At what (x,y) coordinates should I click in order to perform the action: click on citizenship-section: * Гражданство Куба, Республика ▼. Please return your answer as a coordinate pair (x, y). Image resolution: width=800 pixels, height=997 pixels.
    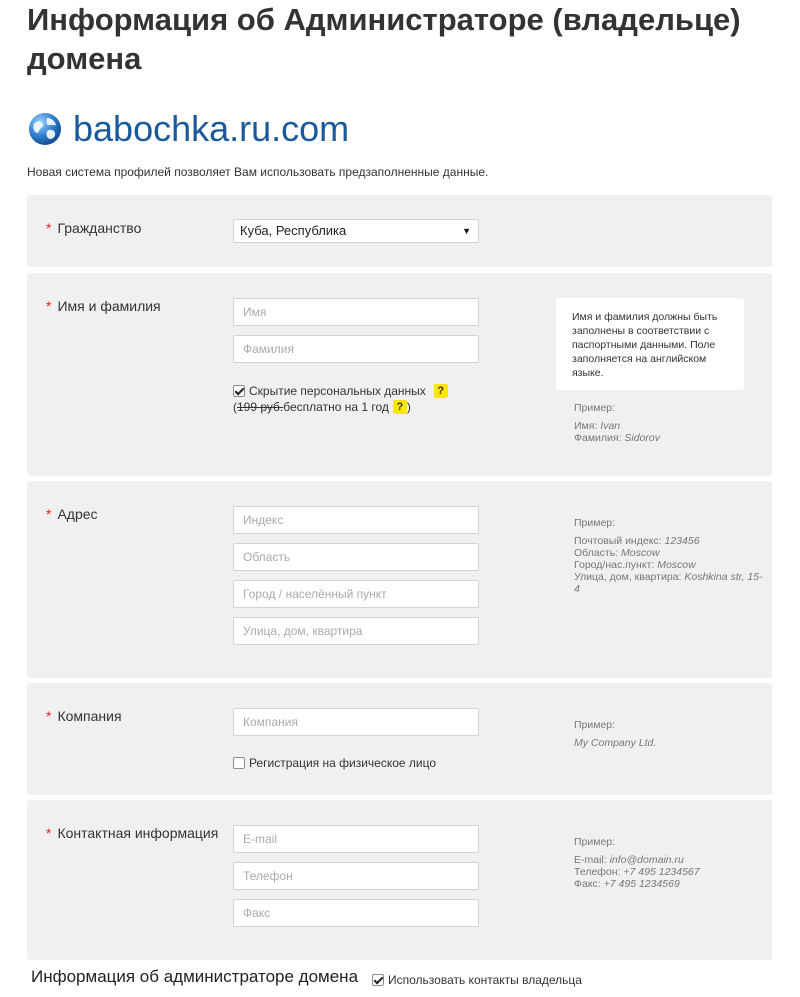
    Looking at the image, I should click on (399, 231).